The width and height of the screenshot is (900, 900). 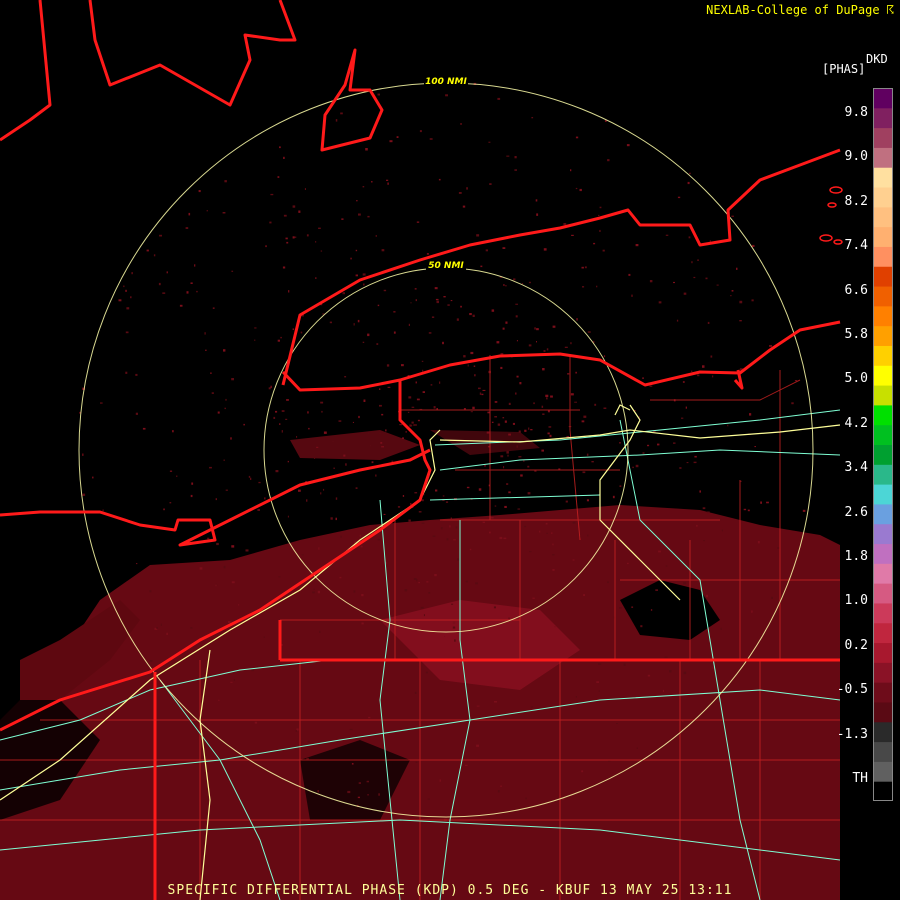 I want to click on color-scale-label: 1.8, so click(x=856, y=556).